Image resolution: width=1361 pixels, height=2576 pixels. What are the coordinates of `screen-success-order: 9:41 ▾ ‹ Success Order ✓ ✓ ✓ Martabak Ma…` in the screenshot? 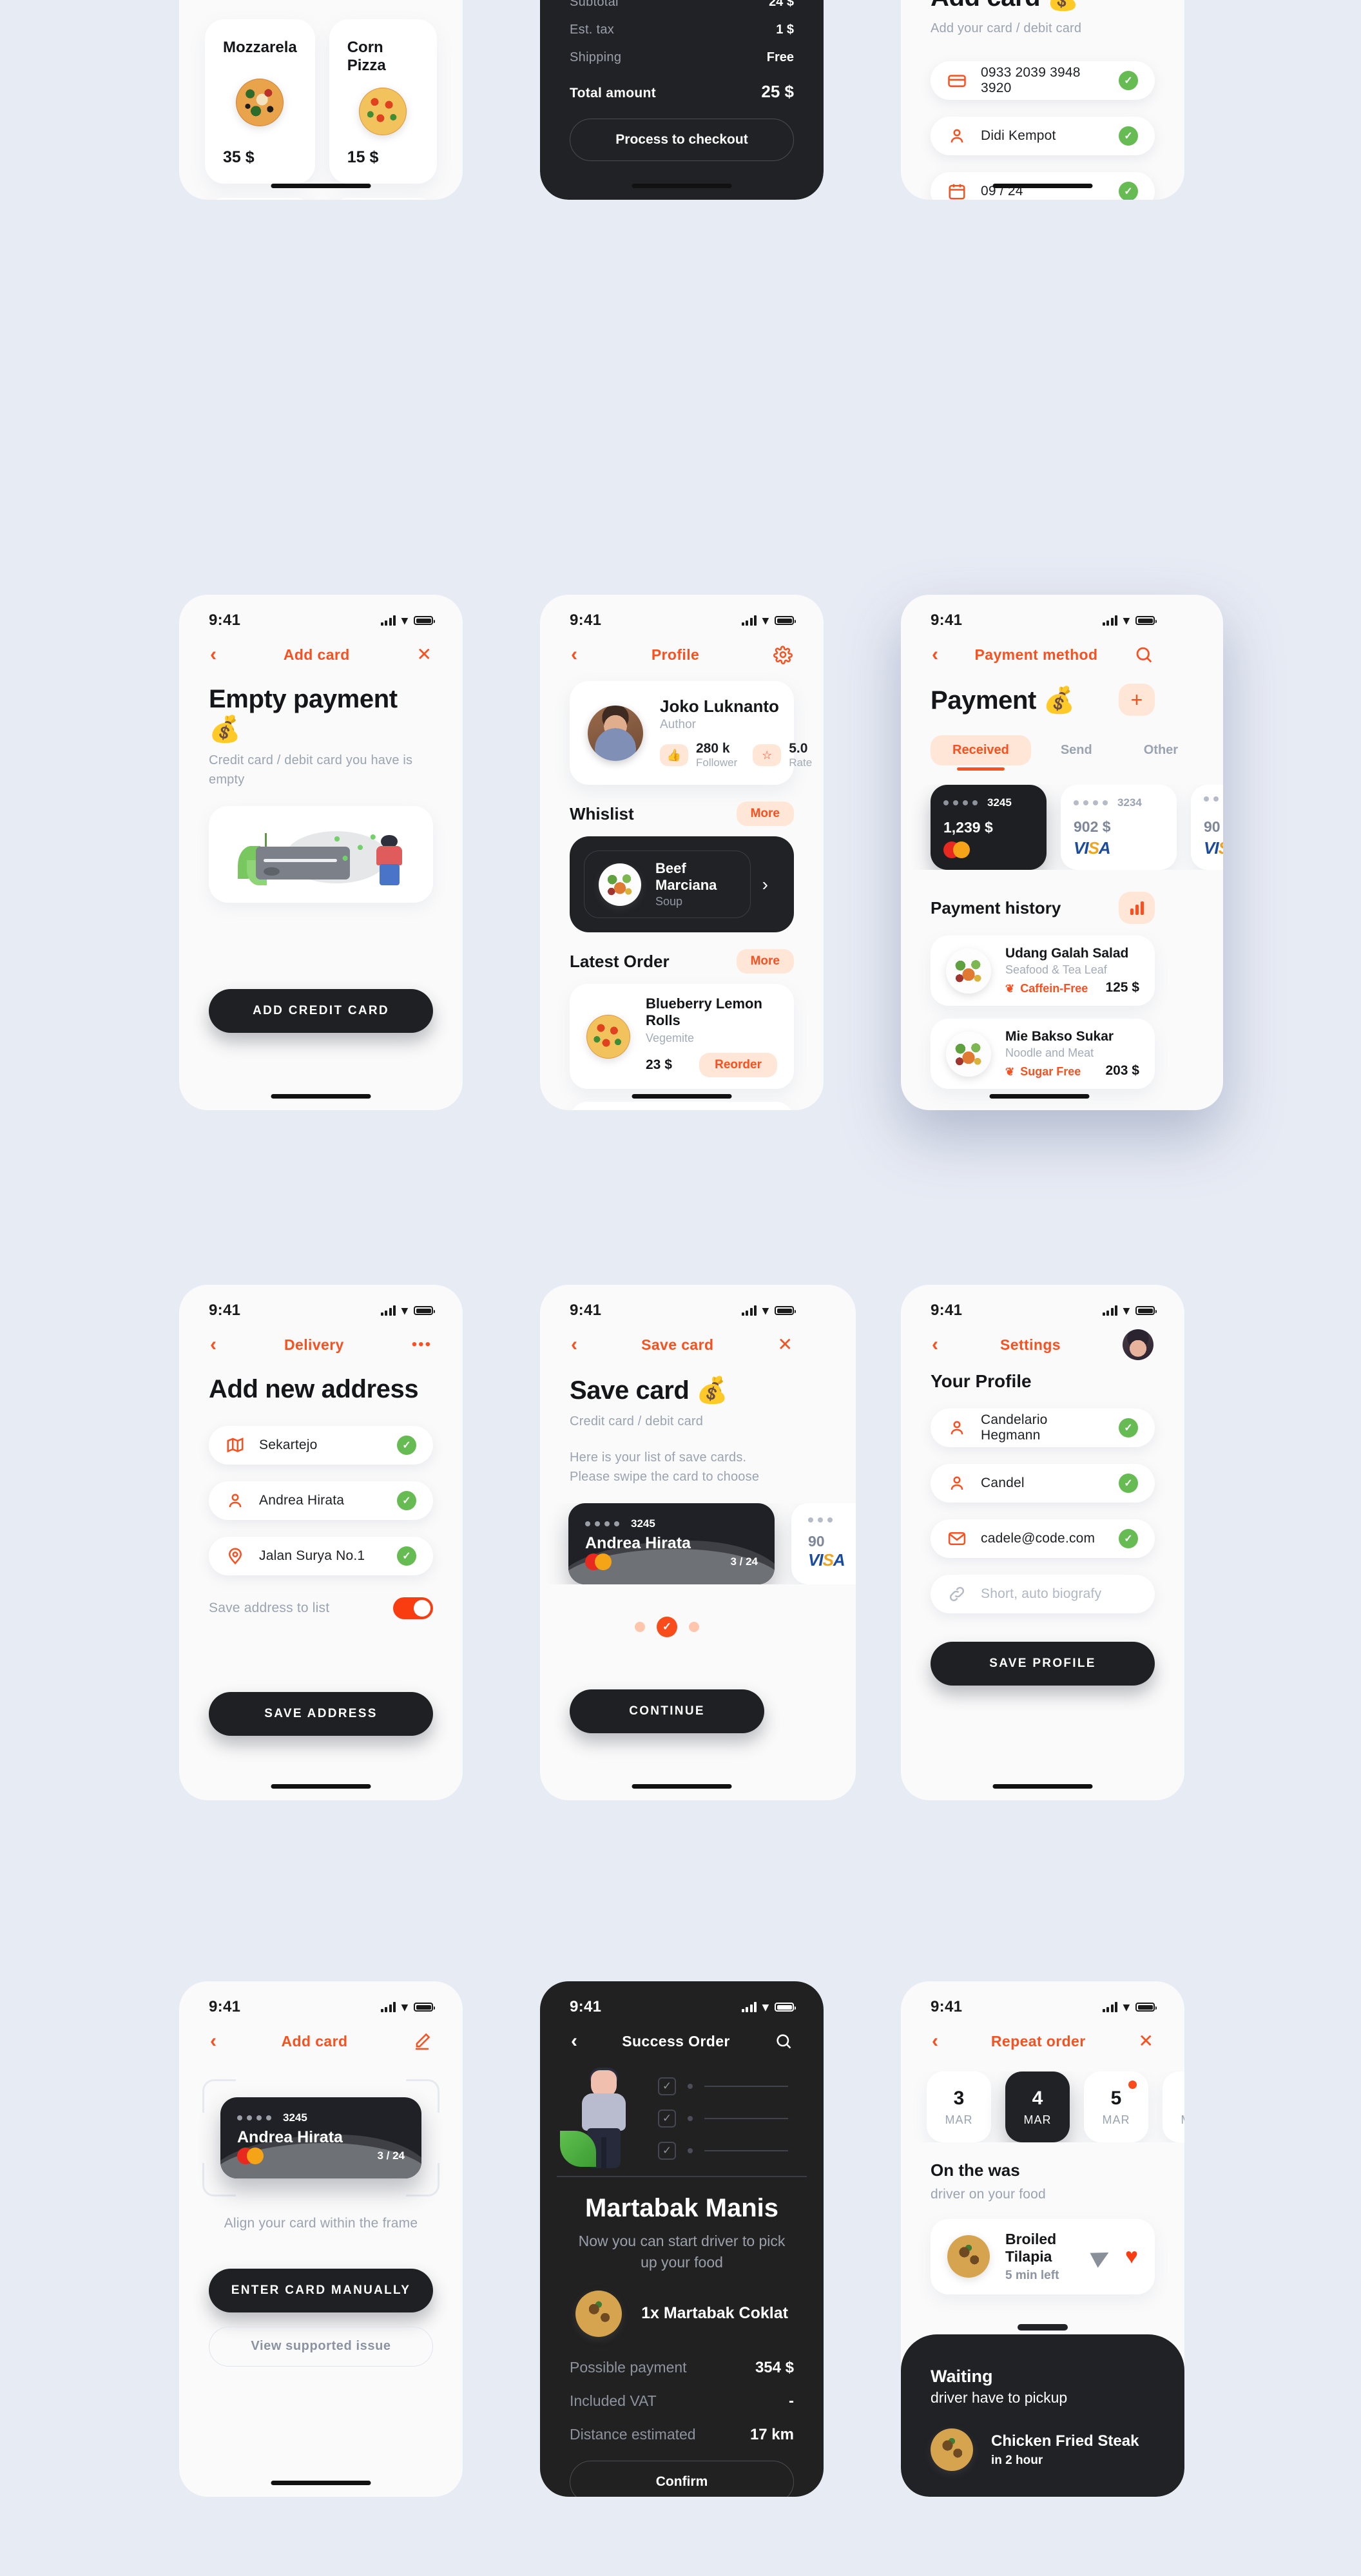 It's located at (682, 2239).